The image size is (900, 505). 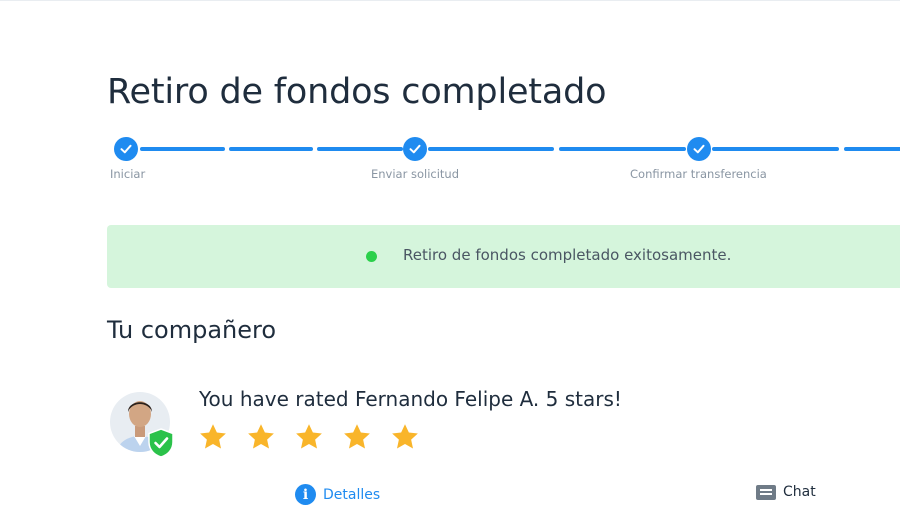 What do you see at coordinates (128, 174) in the screenshot?
I see `step-label-iniciar: Iniciar` at bounding box center [128, 174].